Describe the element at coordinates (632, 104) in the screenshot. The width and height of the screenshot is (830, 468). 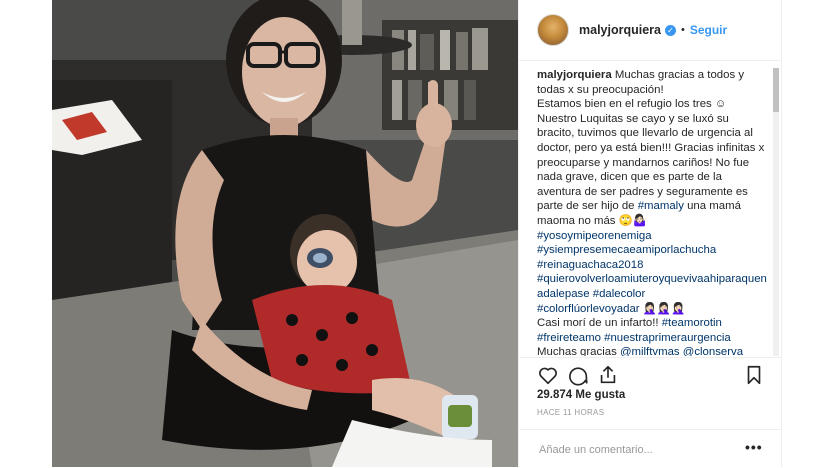
I see `caption-line-2: Estamos bien en el refugio los tres ☺` at that location.